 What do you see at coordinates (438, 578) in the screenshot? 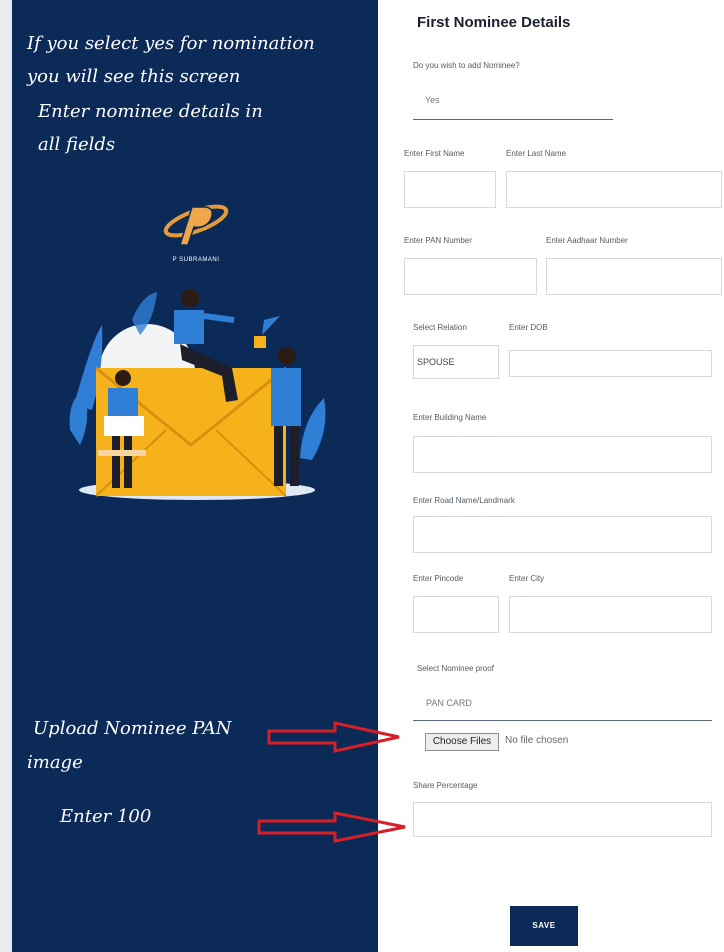
I see `pincode-label: Enter Pincode` at bounding box center [438, 578].